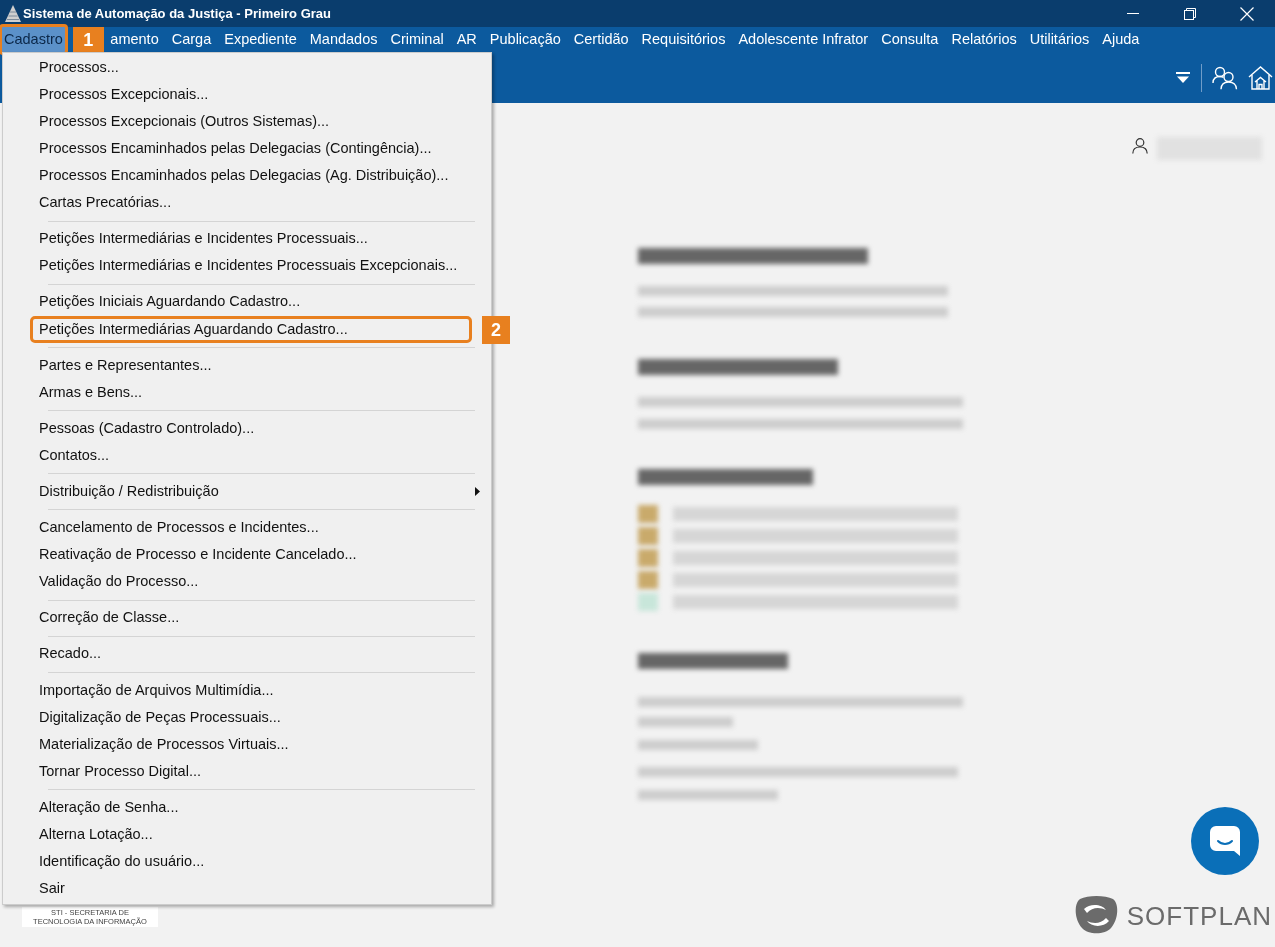 The height and width of the screenshot is (947, 1275). What do you see at coordinates (417, 39) in the screenshot?
I see `menu-bar-item: Criminal` at bounding box center [417, 39].